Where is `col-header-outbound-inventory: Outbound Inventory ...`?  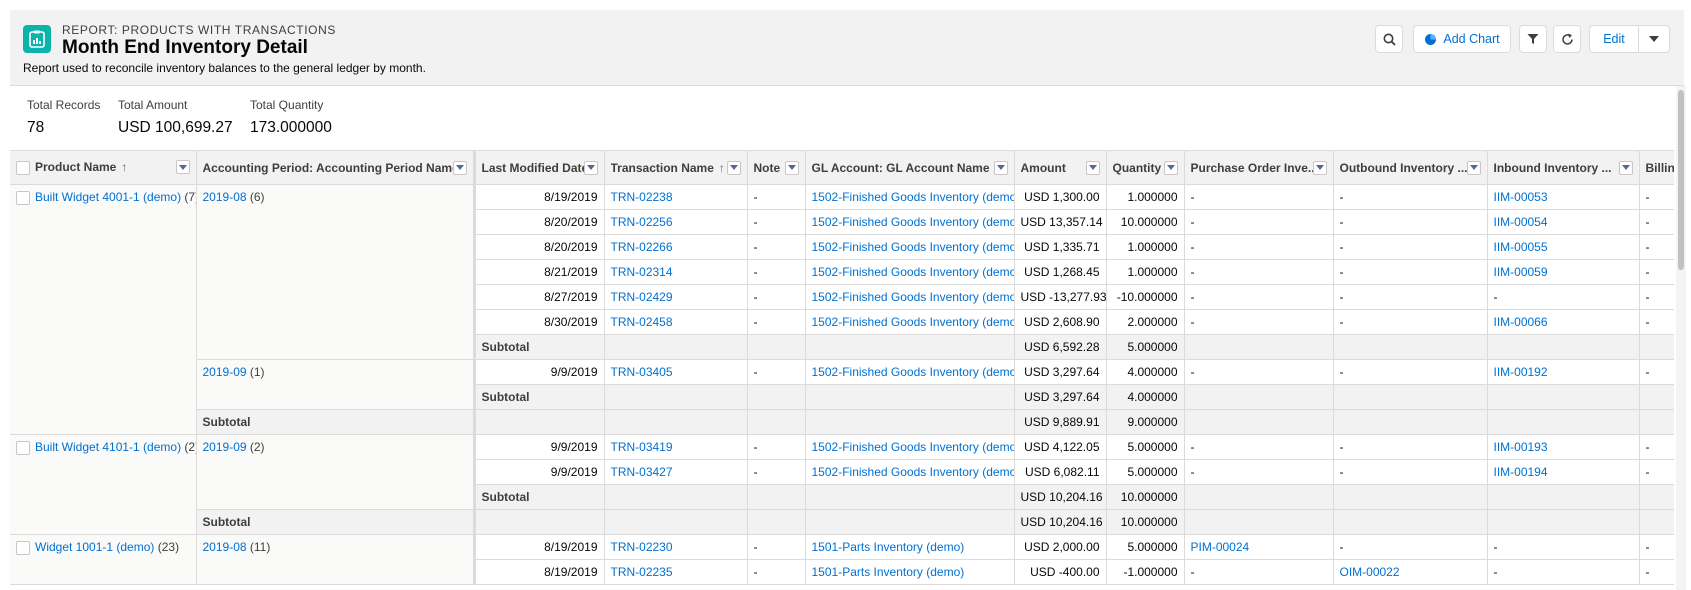
col-header-outbound-inventory: Outbound Inventory ... is located at coordinates (1410, 167).